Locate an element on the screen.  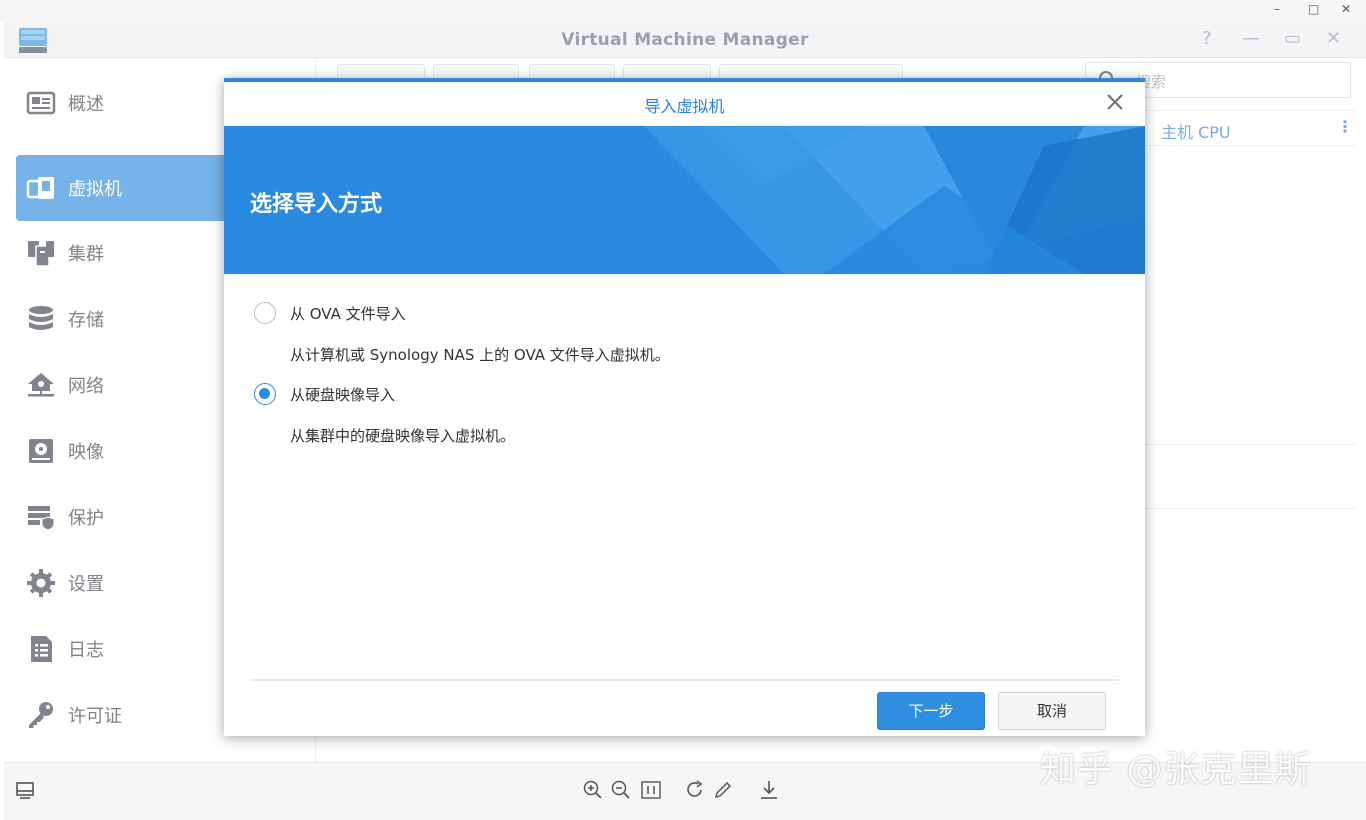
next-button: 下一步 is located at coordinates (931, 711).